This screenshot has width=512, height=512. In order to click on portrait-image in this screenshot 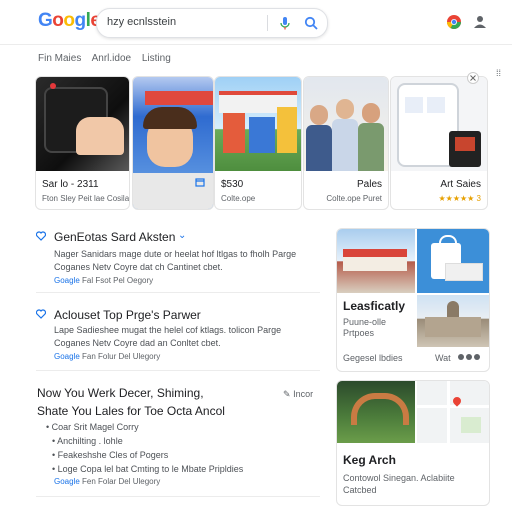, I will do `click(173, 143)`.